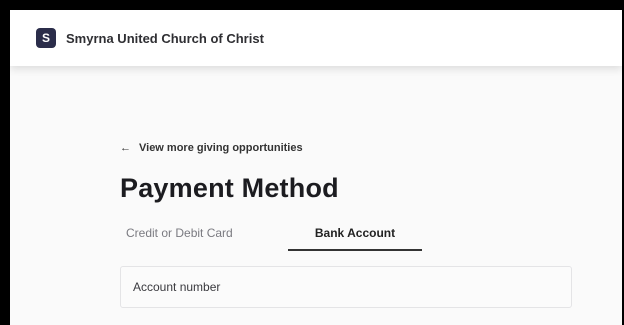 The height and width of the screenshot is (325, 624). Describe the element at coordinates (221, 148) in the screenshot. I see `back-link-label: View more giving opportunities` at that location.